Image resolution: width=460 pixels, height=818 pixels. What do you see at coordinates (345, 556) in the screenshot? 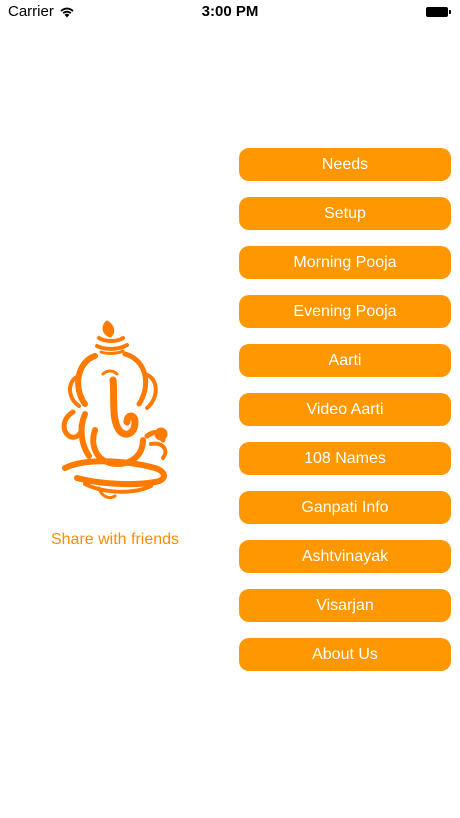
I see `ashtvinayak-button: Ashtvinayak` at bounding box center [345, 556].